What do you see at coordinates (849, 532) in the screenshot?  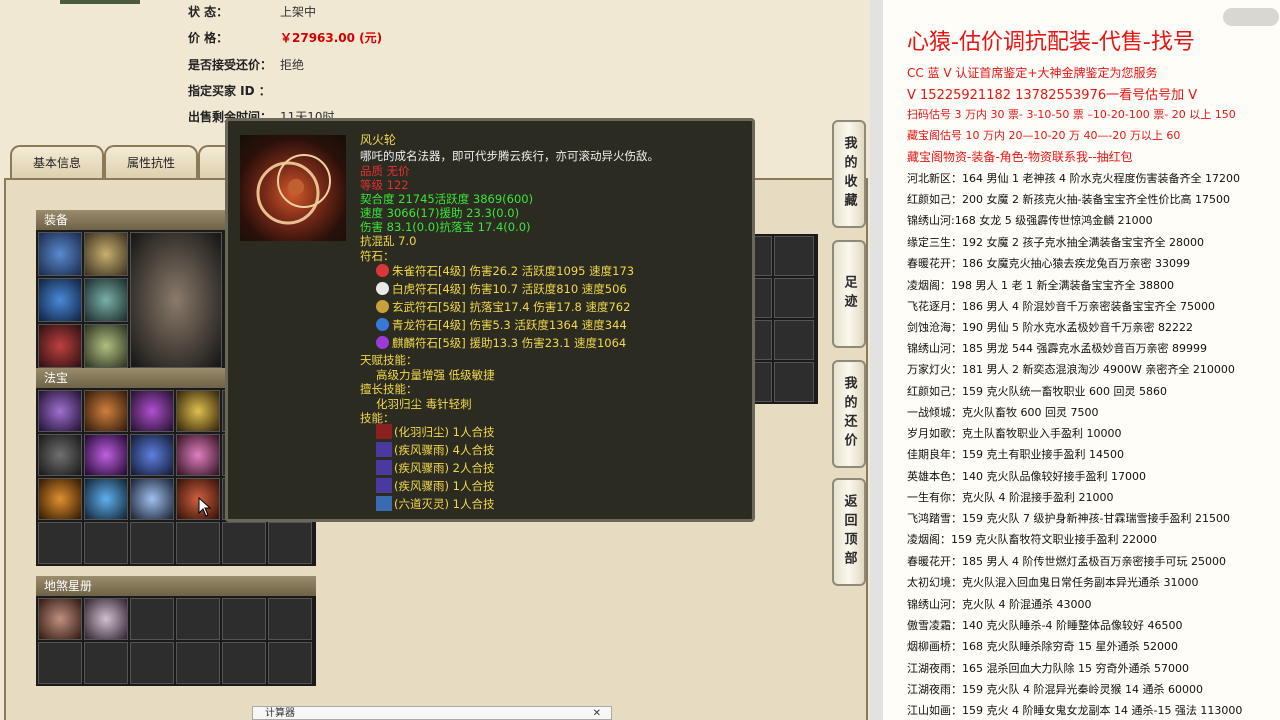 I see `back-to-top-button: 返回顶部` at bounding box center [849, 532].